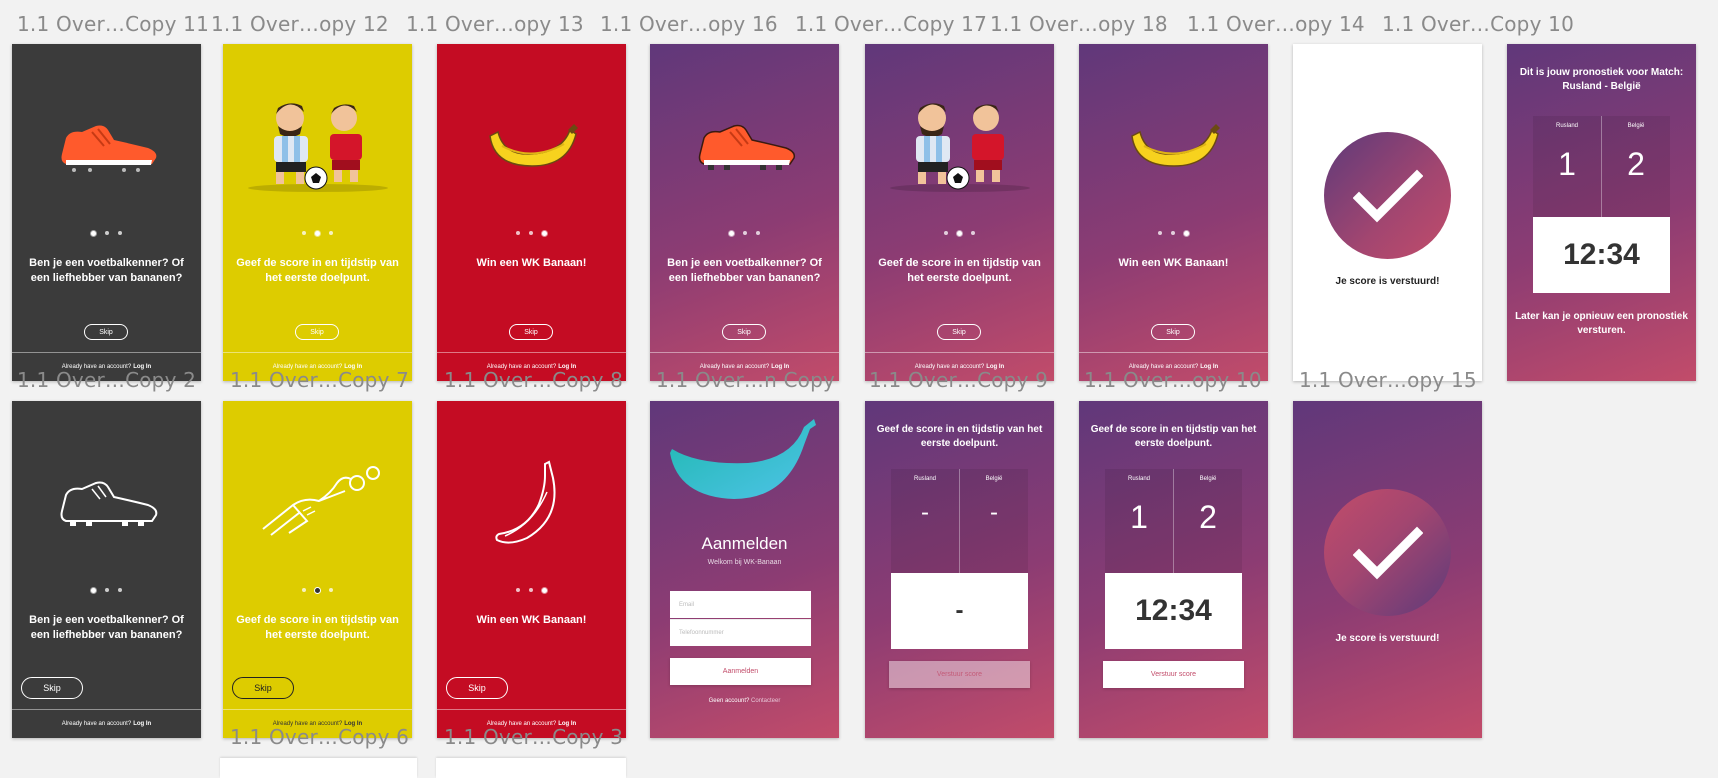 The image size is (1718, 778). I want to click on artboard-label: 1.1 Over…opy 15, so click(1388, 380).